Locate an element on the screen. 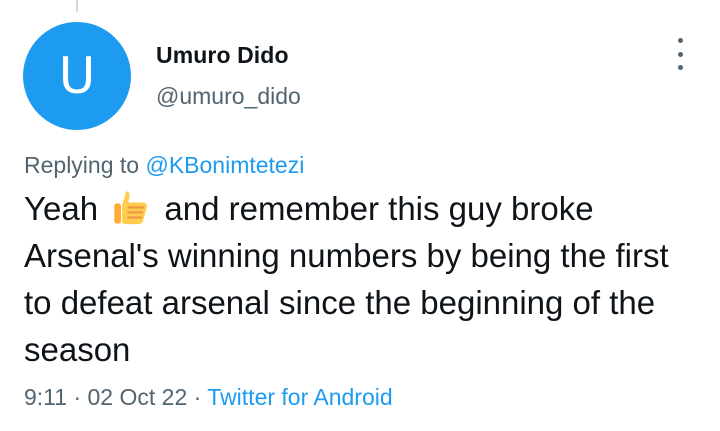  tweet-meta: 9:11 · 02 Oct 22 · Twitter for Android is located at coordinates (208, 397).